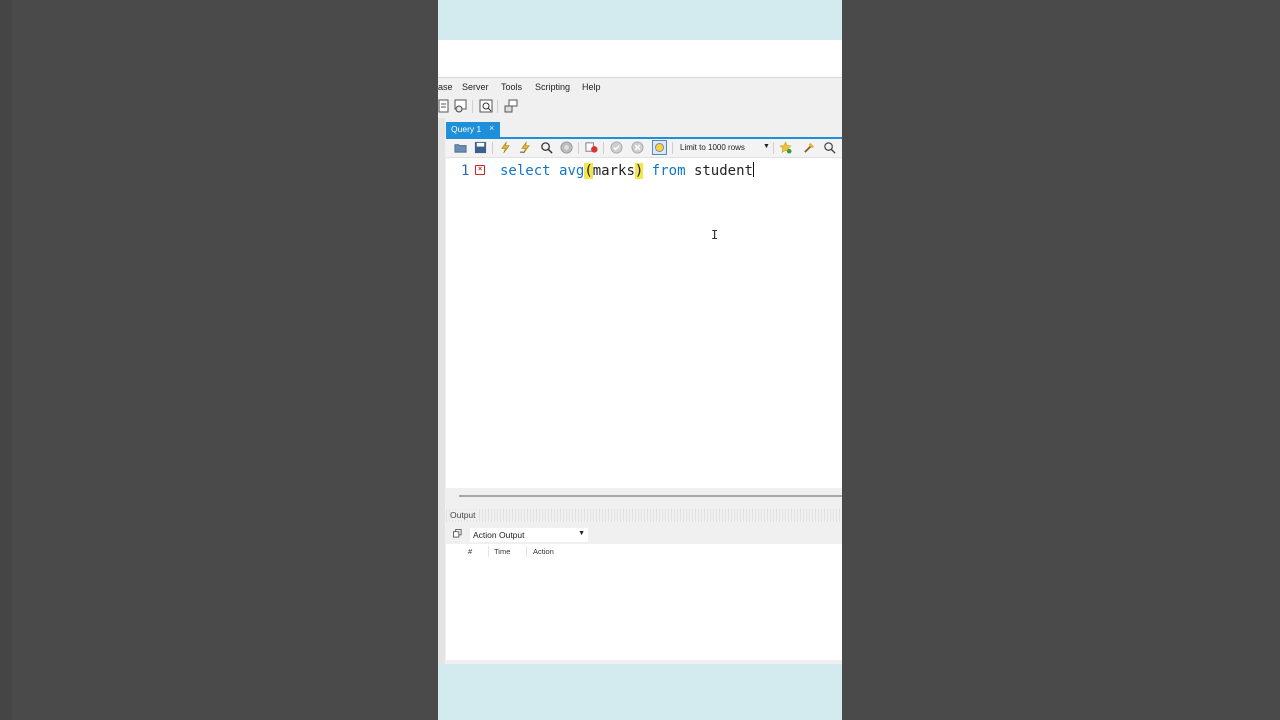  What do you see at coordinates (505, 147) in the screenshot?
I see `execute-icon` at bounding box center [505, 147].